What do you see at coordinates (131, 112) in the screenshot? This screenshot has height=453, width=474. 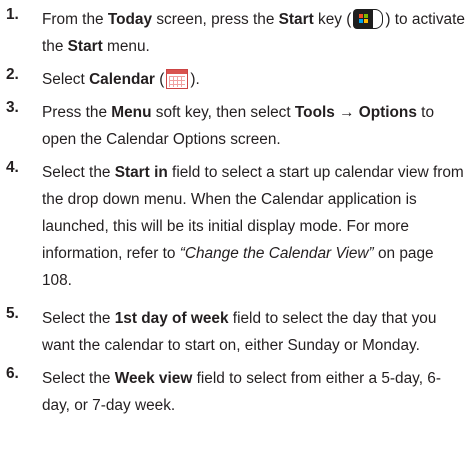 I see `menu-label: Menu` at bounding box center [131, 112].